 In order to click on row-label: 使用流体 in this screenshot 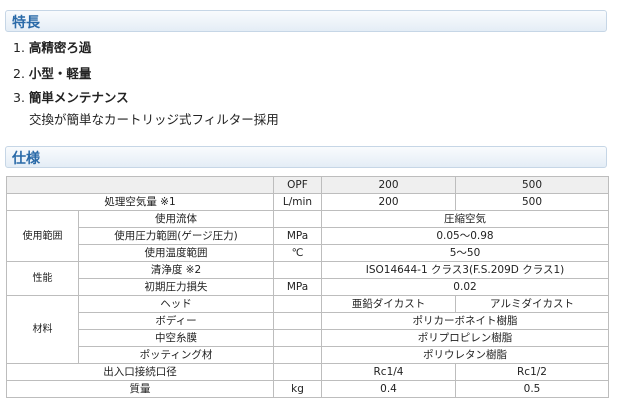, I will do `click(176, 219)`.